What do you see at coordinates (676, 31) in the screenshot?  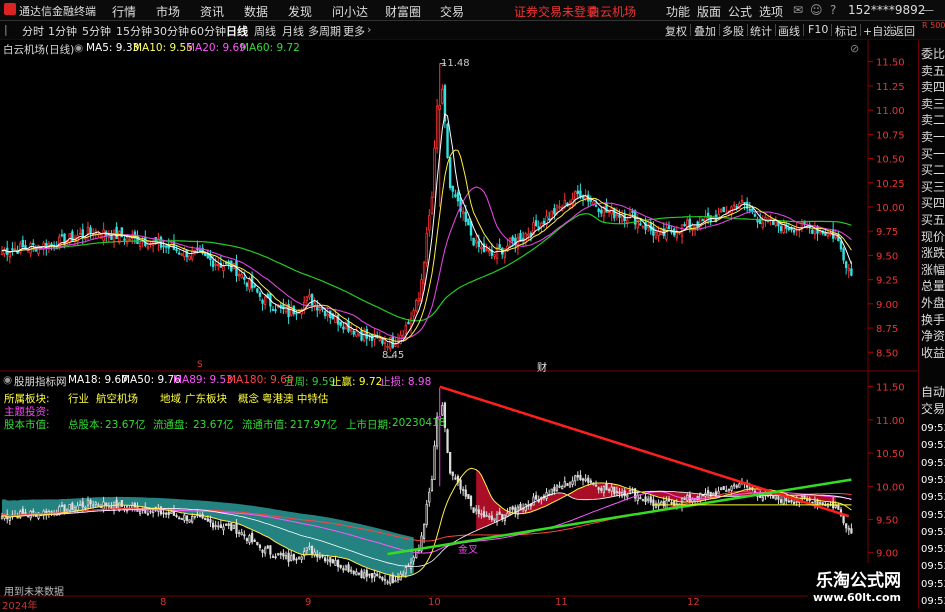 I see `tool-restore-rights: 复权` at bounding box center [676, 31].